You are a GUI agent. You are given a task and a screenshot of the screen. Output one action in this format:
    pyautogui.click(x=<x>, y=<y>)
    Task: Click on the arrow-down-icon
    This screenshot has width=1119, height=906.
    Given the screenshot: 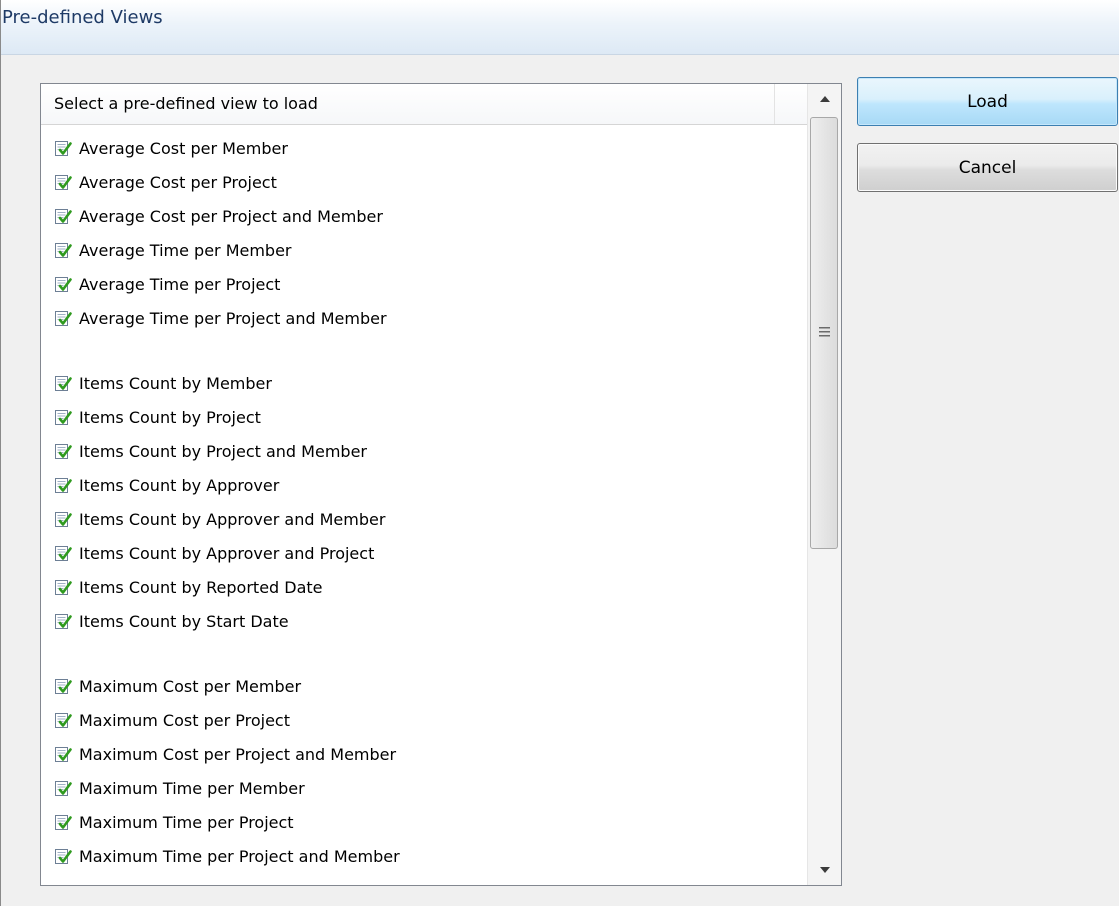 What is the action you would take?
    pyautogui.click(x=824, y=870)
    